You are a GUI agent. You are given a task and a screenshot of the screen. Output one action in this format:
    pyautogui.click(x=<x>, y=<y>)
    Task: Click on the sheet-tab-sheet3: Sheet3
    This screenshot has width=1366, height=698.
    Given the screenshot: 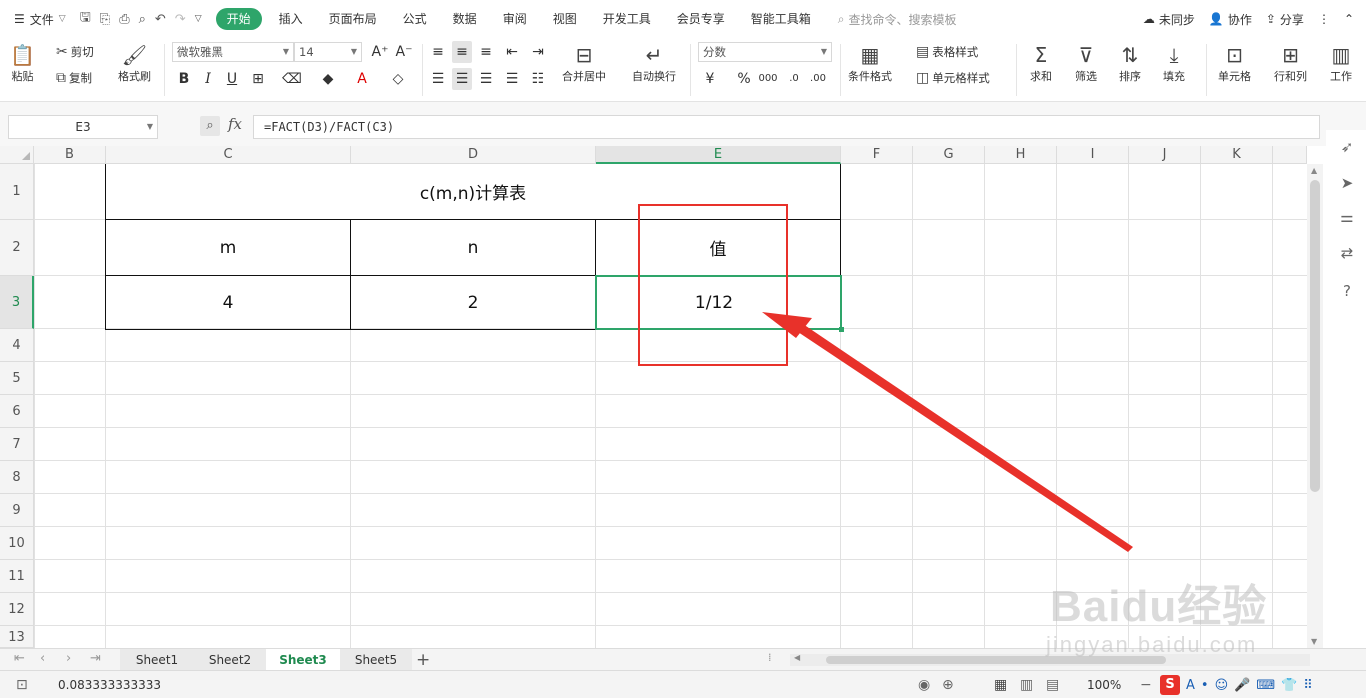 What is the action you would take?
    pyautogui.click(x=303, y=660)
    